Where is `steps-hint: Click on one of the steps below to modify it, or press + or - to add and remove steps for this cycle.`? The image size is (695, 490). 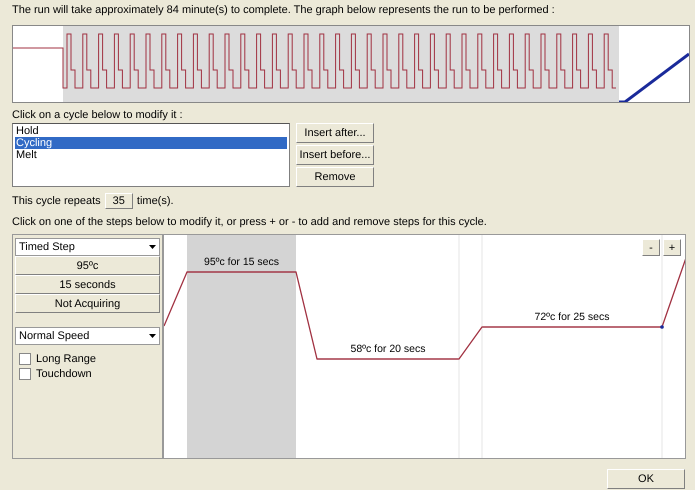
steps-hint: Click on one of the steps below to modify it, or press + or - to add and remove steps for this cycle. is located at coordinates (250, 223).